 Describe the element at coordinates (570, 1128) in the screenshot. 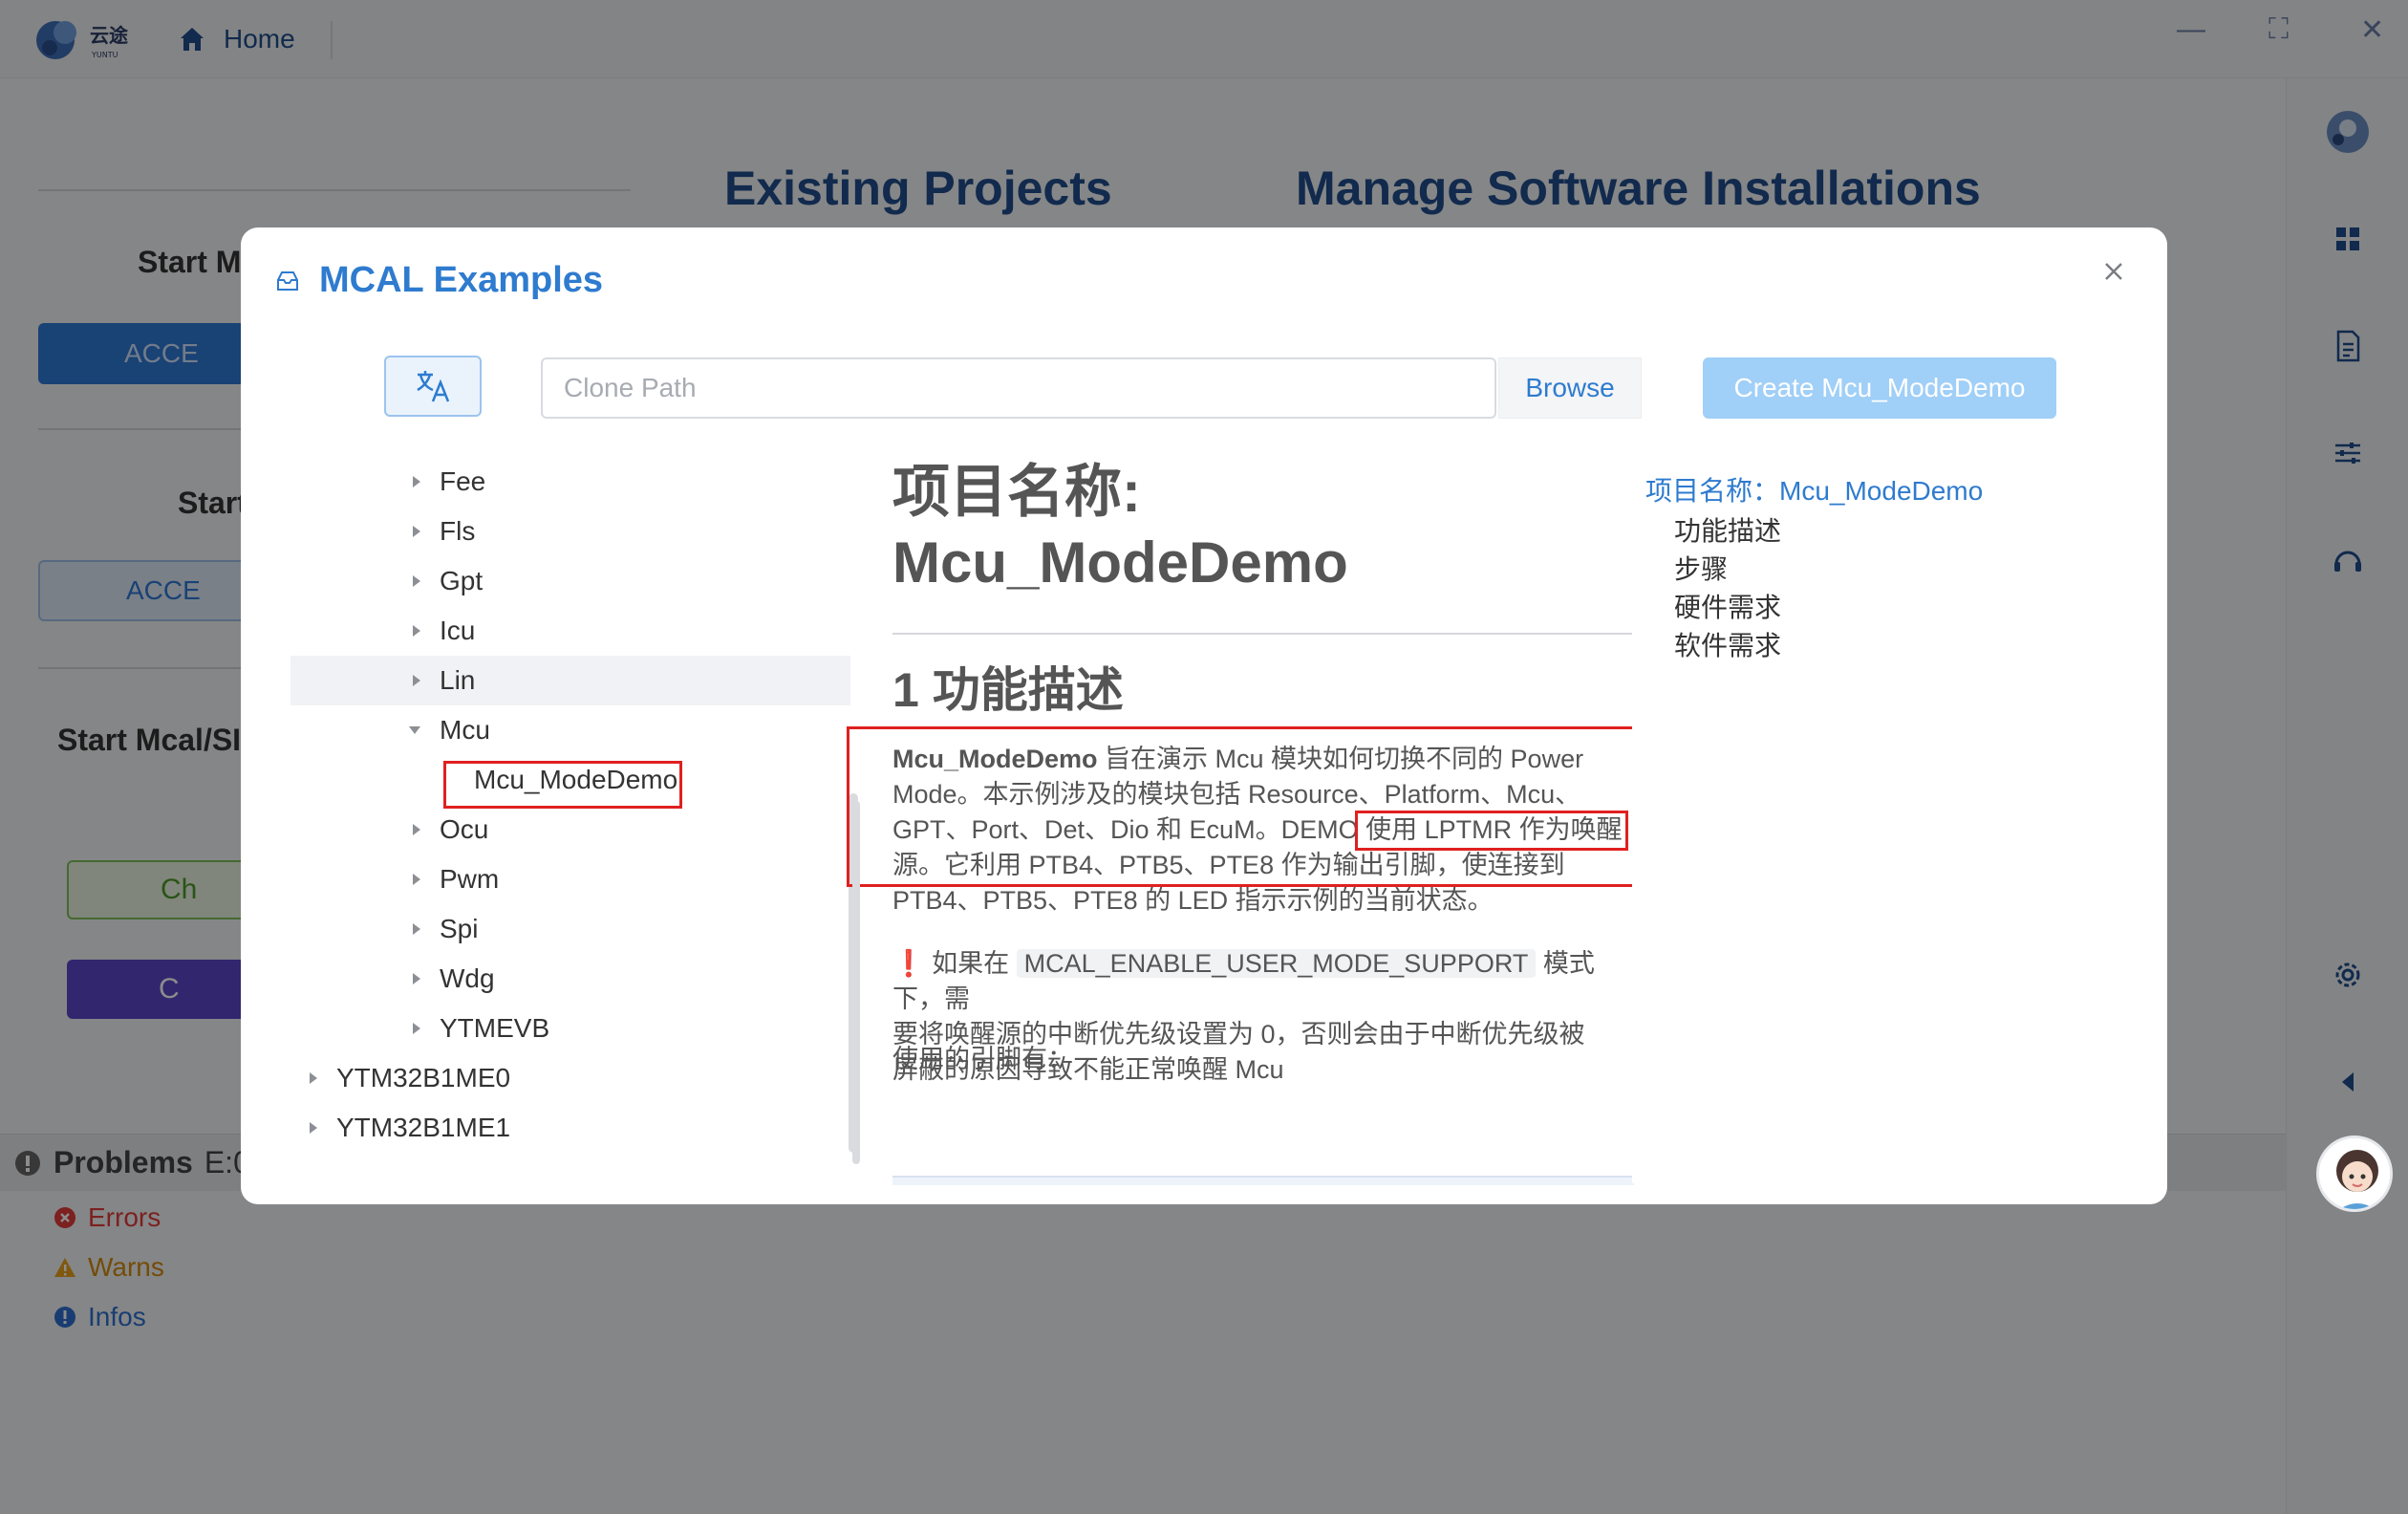

I see `tree-item-ytm32b1me1: YTM32B1ME1` at that location.